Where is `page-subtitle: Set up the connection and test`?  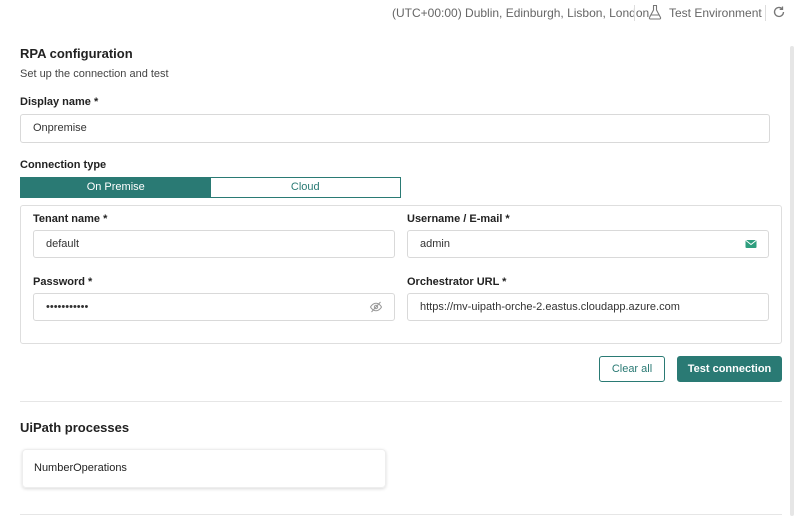
page-subtitle: Set up the connection and test is located at coordinates (94, 74).